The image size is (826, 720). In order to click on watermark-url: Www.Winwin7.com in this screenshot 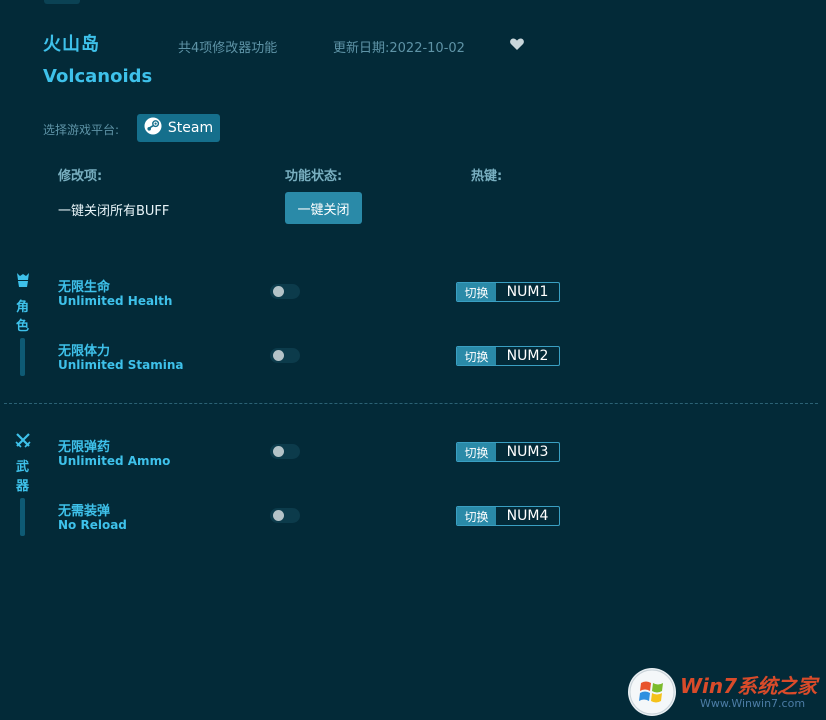, I will do `click(753, 703)`.